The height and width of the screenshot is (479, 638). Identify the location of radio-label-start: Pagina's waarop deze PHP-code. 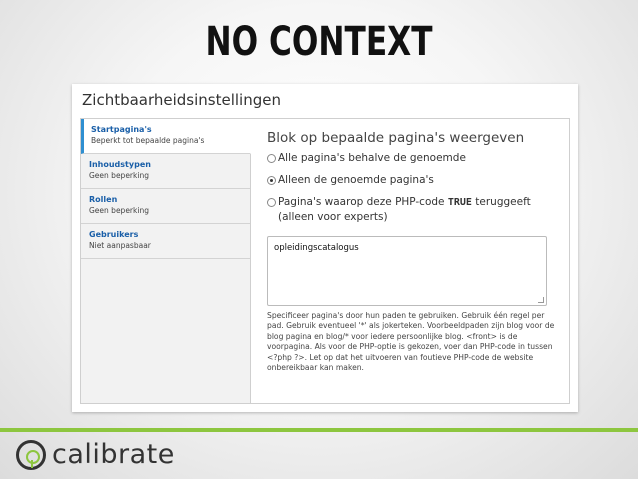
(363, 202).